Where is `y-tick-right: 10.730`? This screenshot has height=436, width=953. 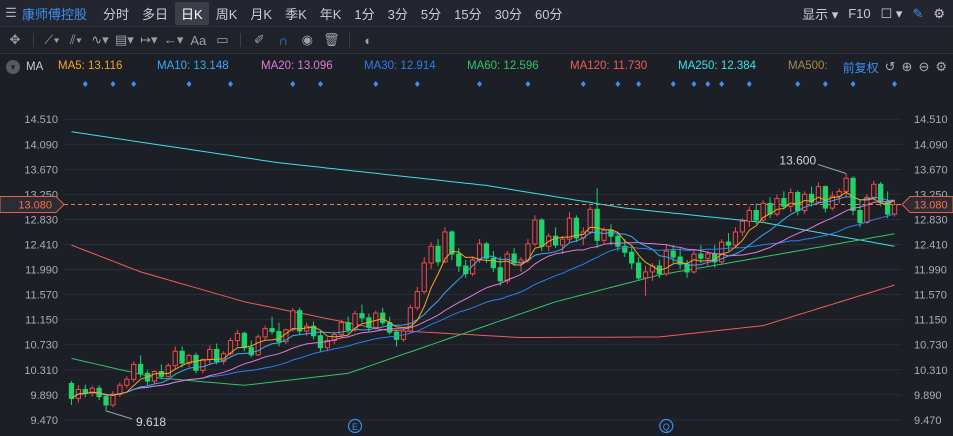 y-tick-right: 10.730 is located at coordinates (931, 346).